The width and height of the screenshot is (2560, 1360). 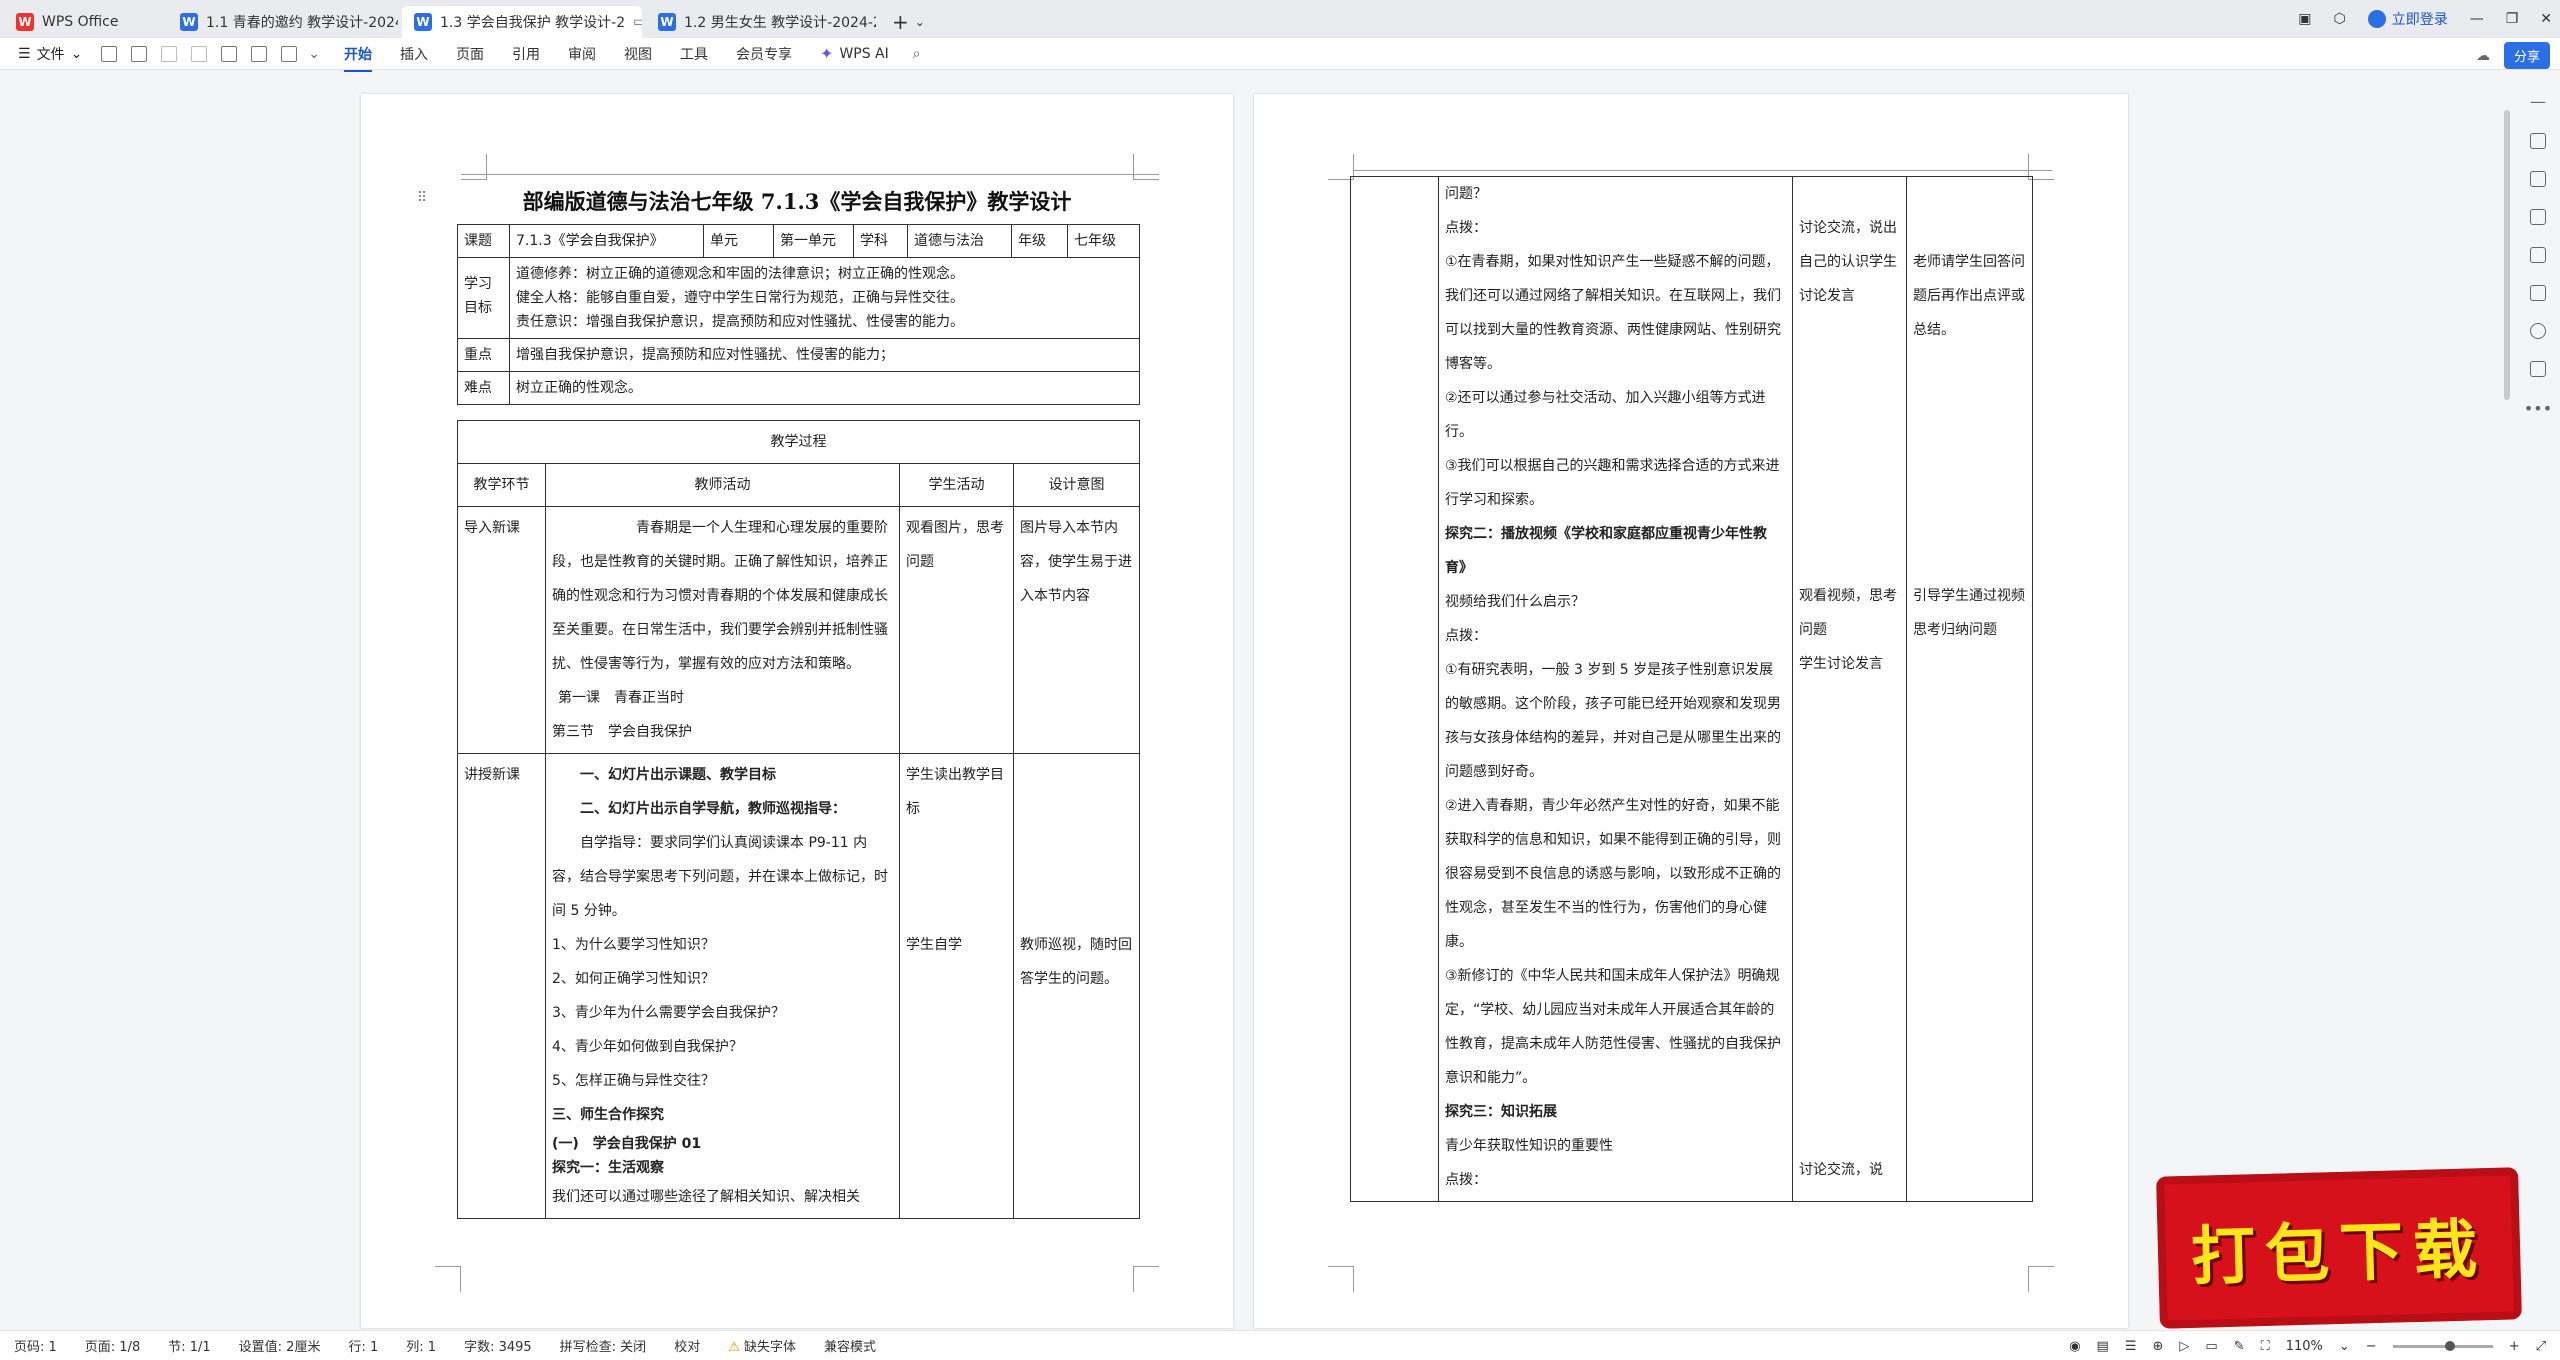 What do you see at coordinates (421, 1345) in the screenshot?
I see `status-col: 列: 1` at bounding box center [421, 1345].